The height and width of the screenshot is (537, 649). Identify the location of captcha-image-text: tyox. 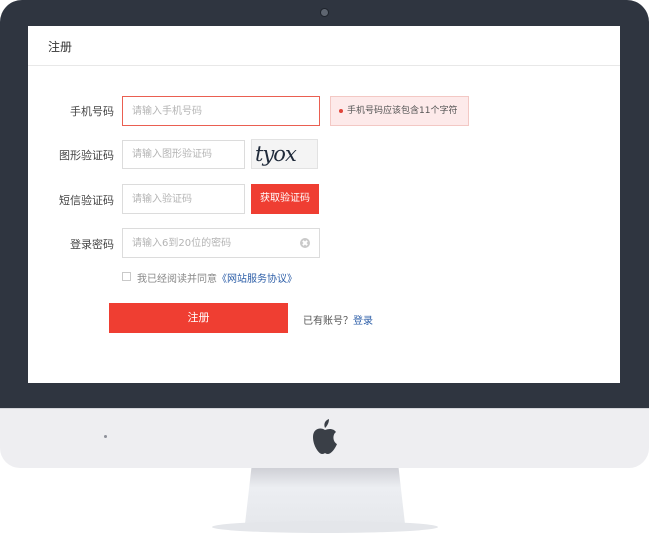
(276, 154).